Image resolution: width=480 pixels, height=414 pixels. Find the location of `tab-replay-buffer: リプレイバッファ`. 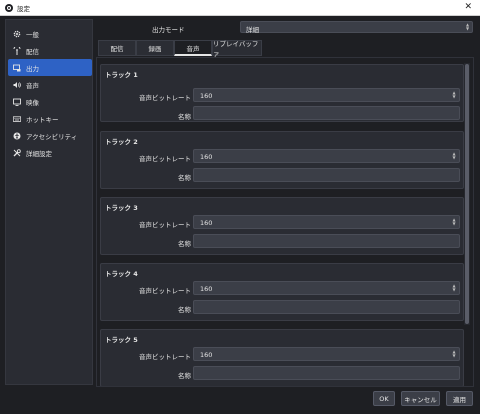

tab-replay-buffer: リプレイバッファ is located at coordinates (237, 49).